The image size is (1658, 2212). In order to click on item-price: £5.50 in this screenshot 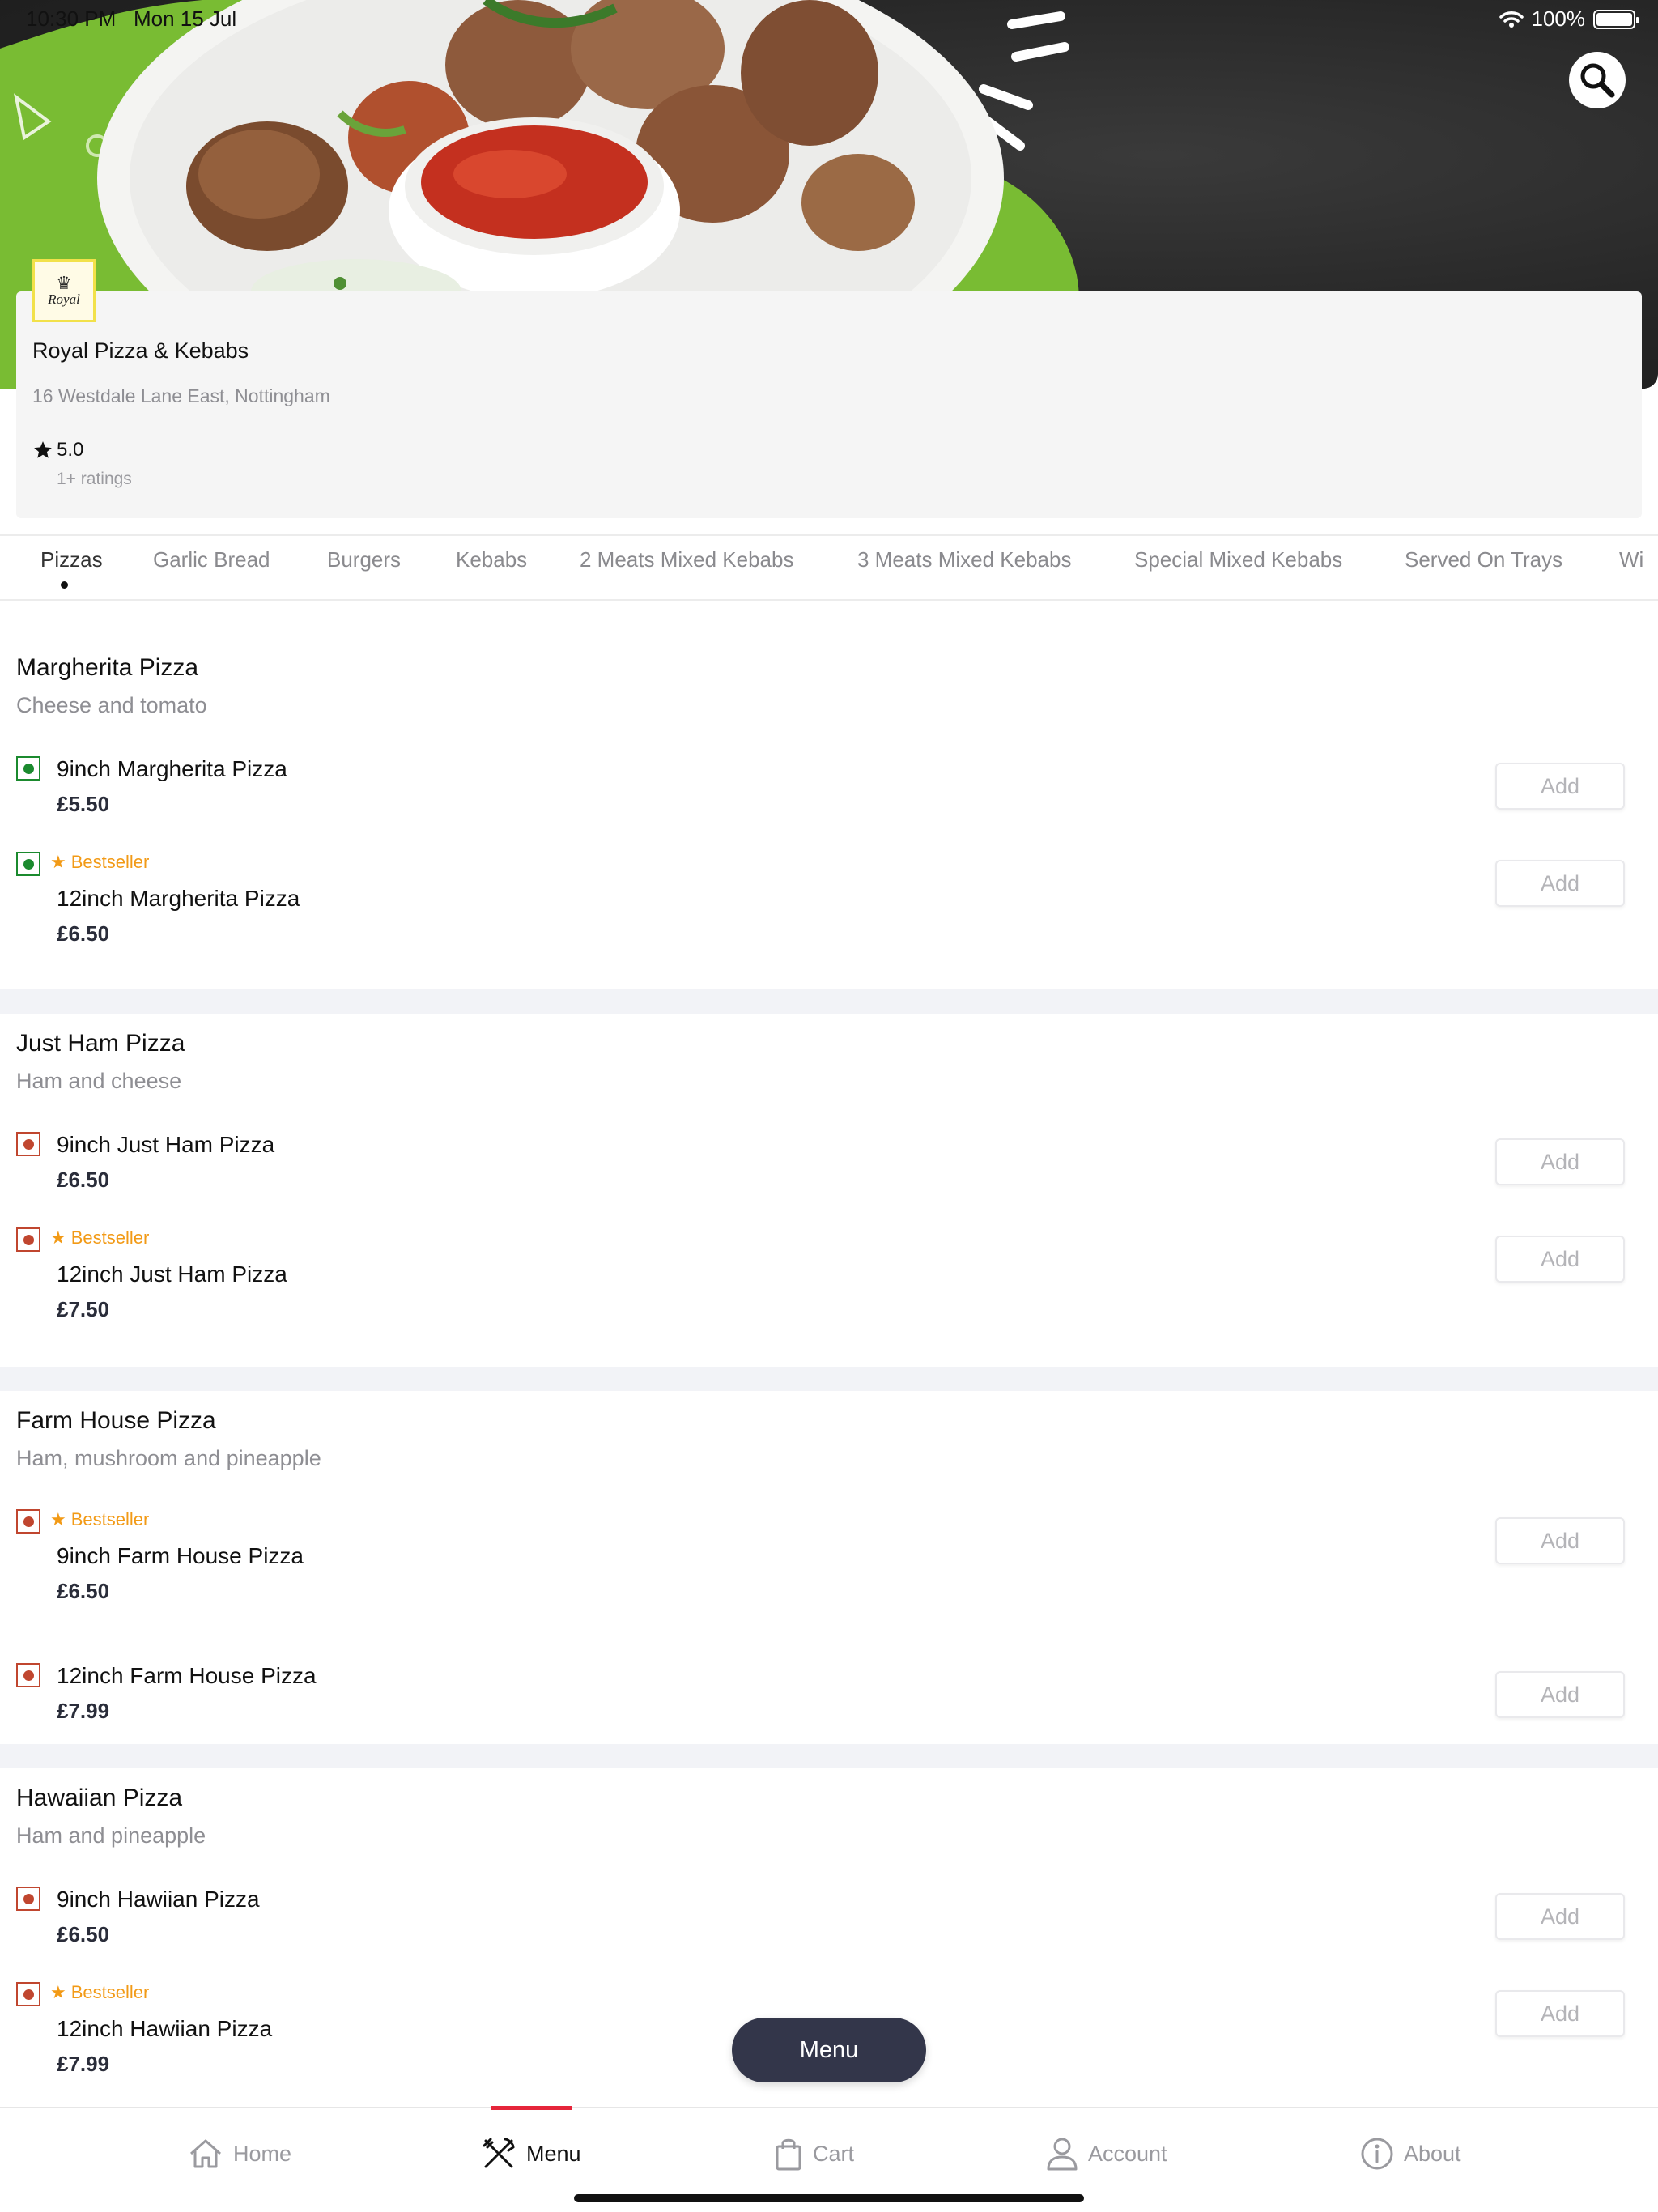, I will do `click(83, 804)`.